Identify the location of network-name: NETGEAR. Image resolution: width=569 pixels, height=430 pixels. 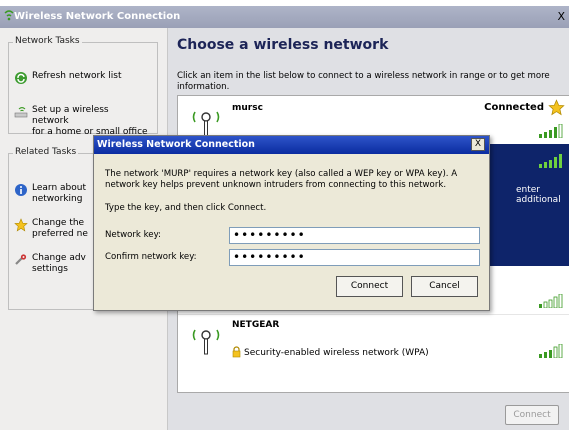
(256, 325).